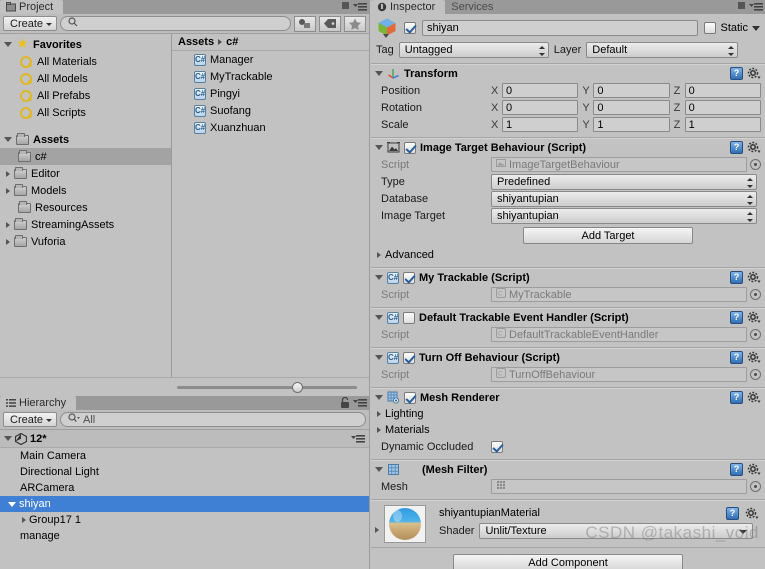 This screenshot has width=765, height=569. What do you see at coordinates (267, 387) in the screenshot?
I see `project-zoom-slider` at bounding box center [267, 387].